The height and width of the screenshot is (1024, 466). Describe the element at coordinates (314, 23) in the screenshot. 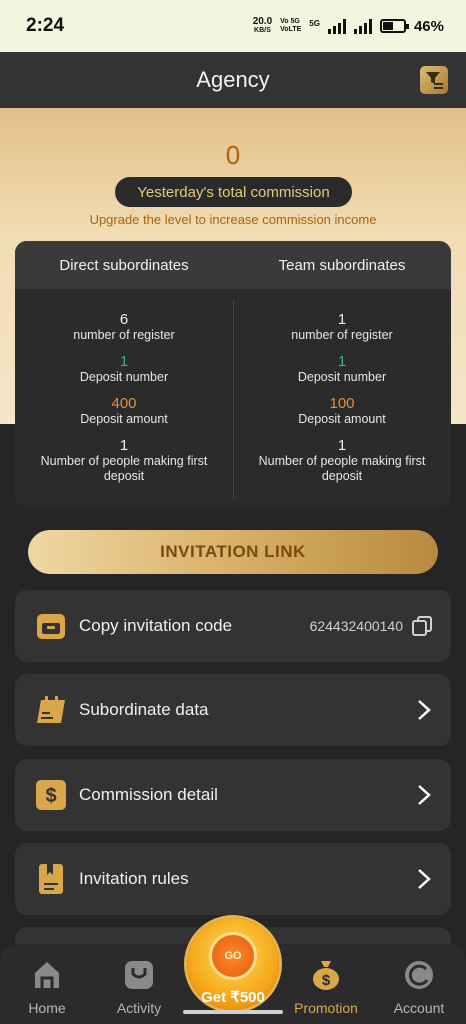

I see `network-type: 5G` at that location.